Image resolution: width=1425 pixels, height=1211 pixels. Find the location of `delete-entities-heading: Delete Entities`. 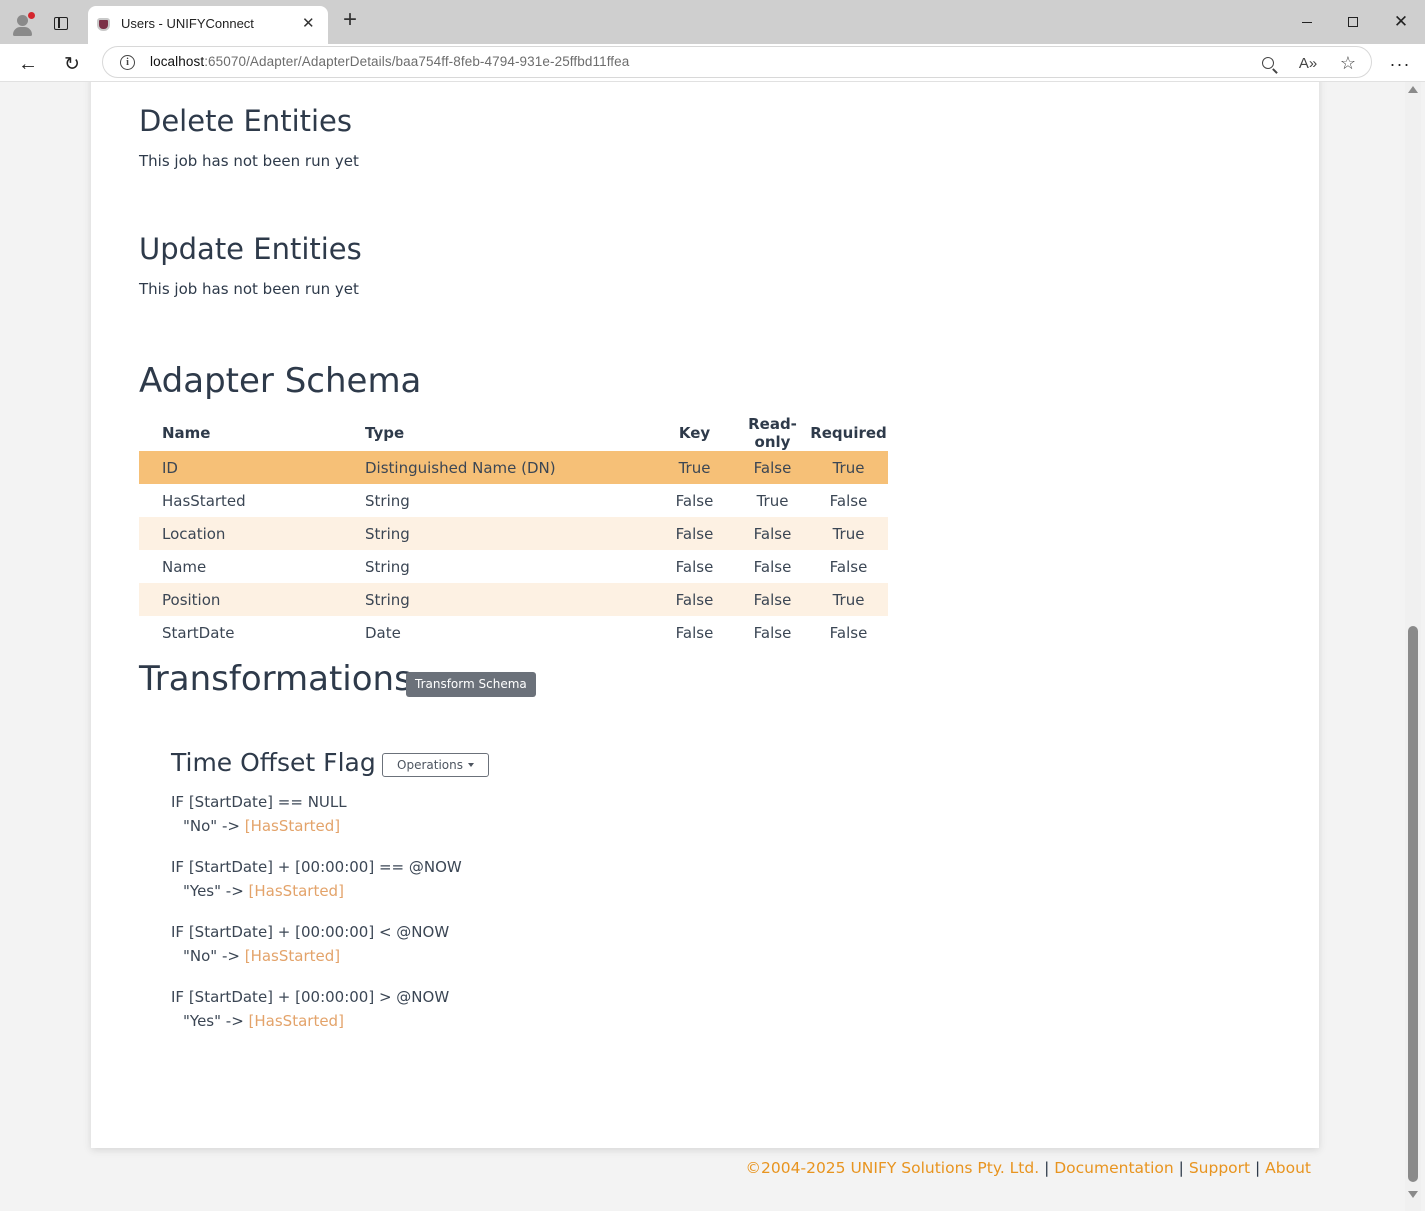

delete-entities-heading: Delete Entities is located at coordinates (246, 121).